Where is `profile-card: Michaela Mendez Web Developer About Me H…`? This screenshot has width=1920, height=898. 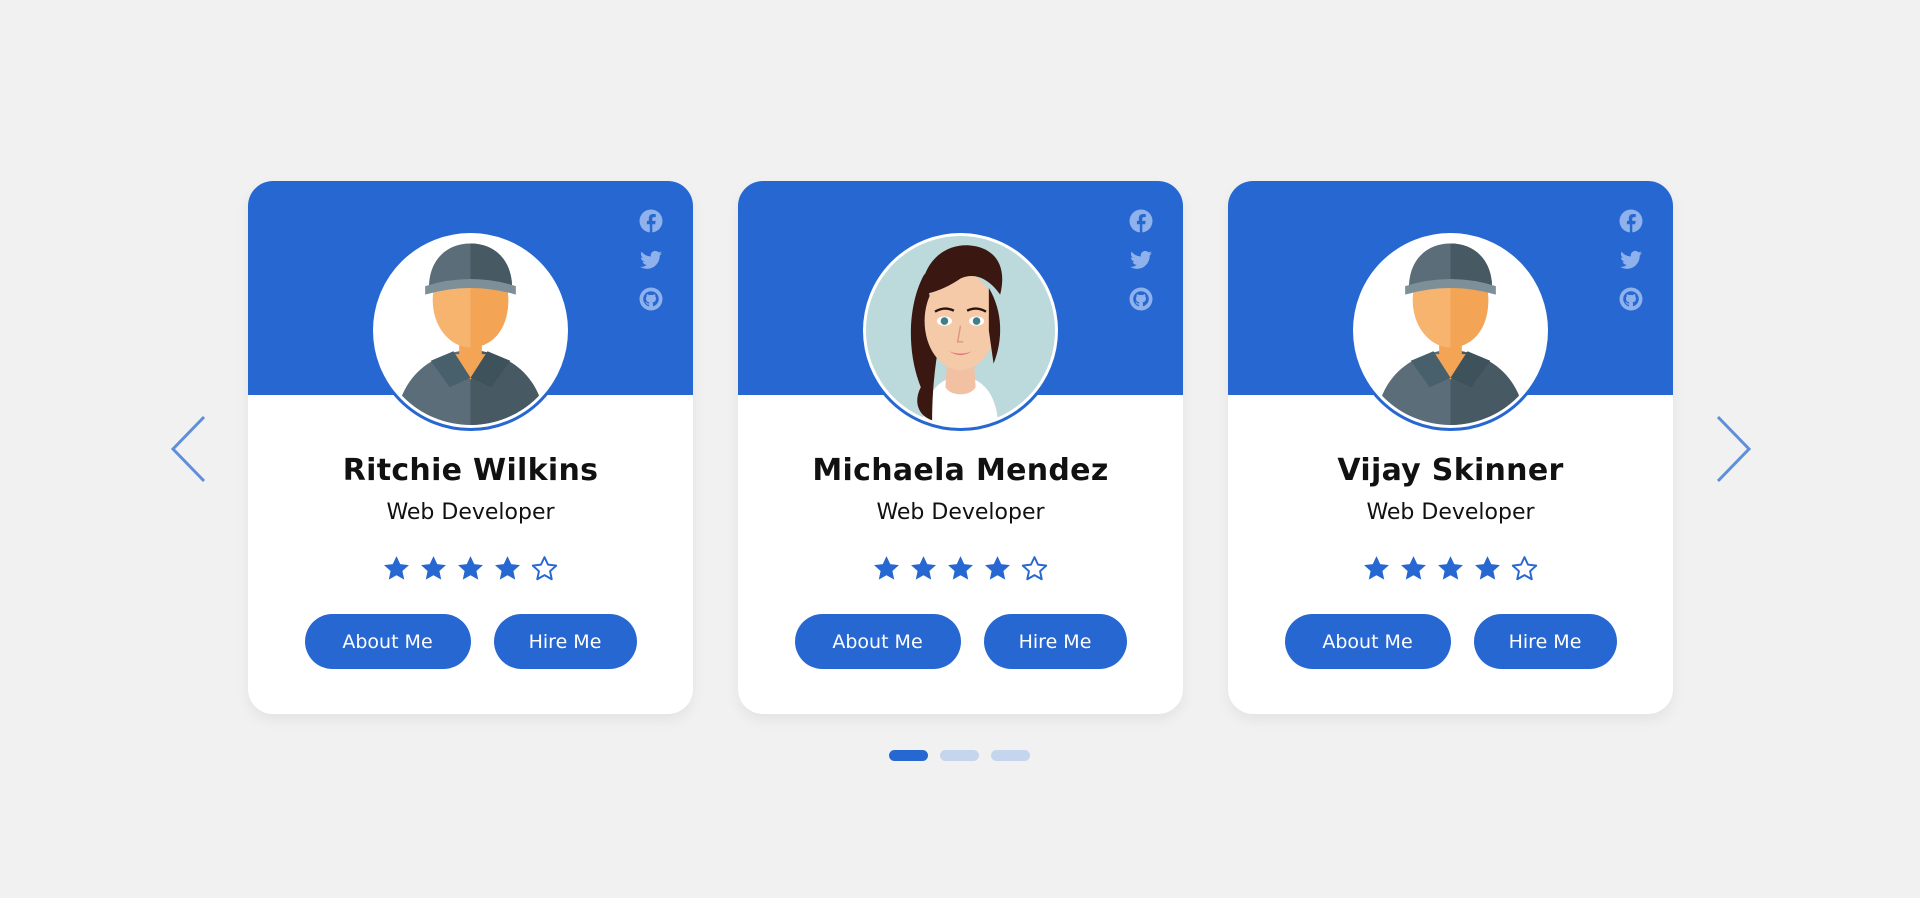
profile-card: Michaela Mendez Web Developer About Me H… is located at coordinates (960, 447).